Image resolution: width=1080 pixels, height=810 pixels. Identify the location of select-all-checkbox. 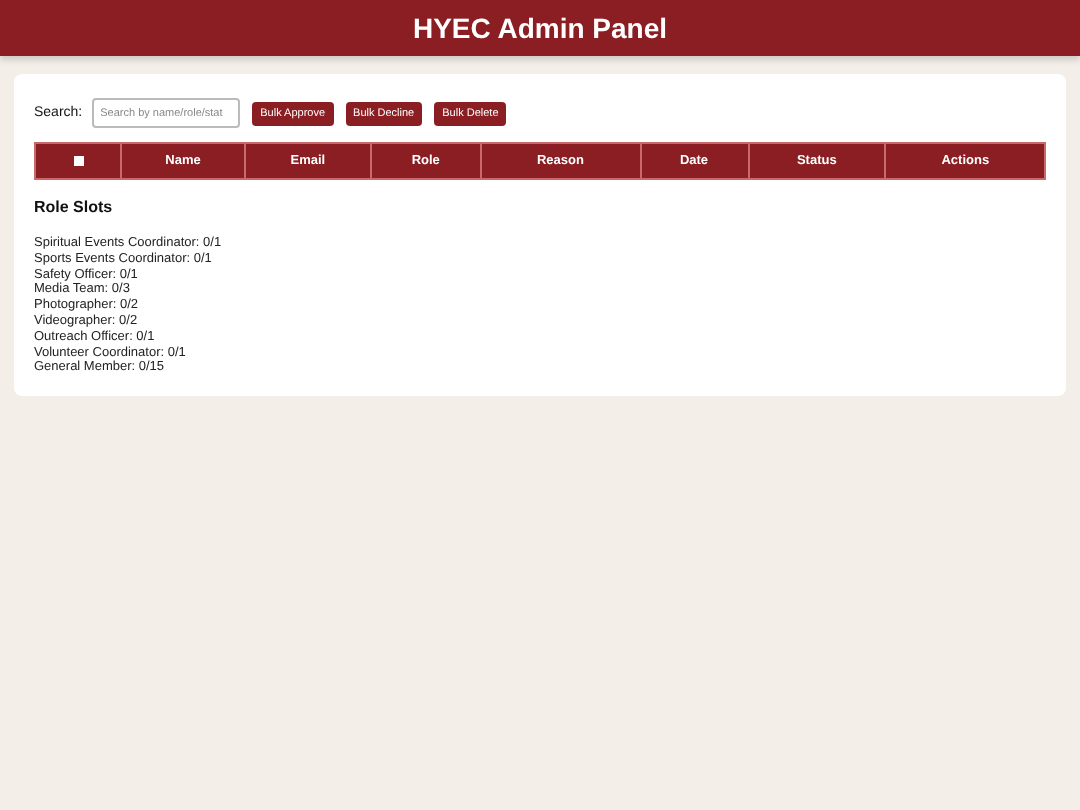
(78, 160).